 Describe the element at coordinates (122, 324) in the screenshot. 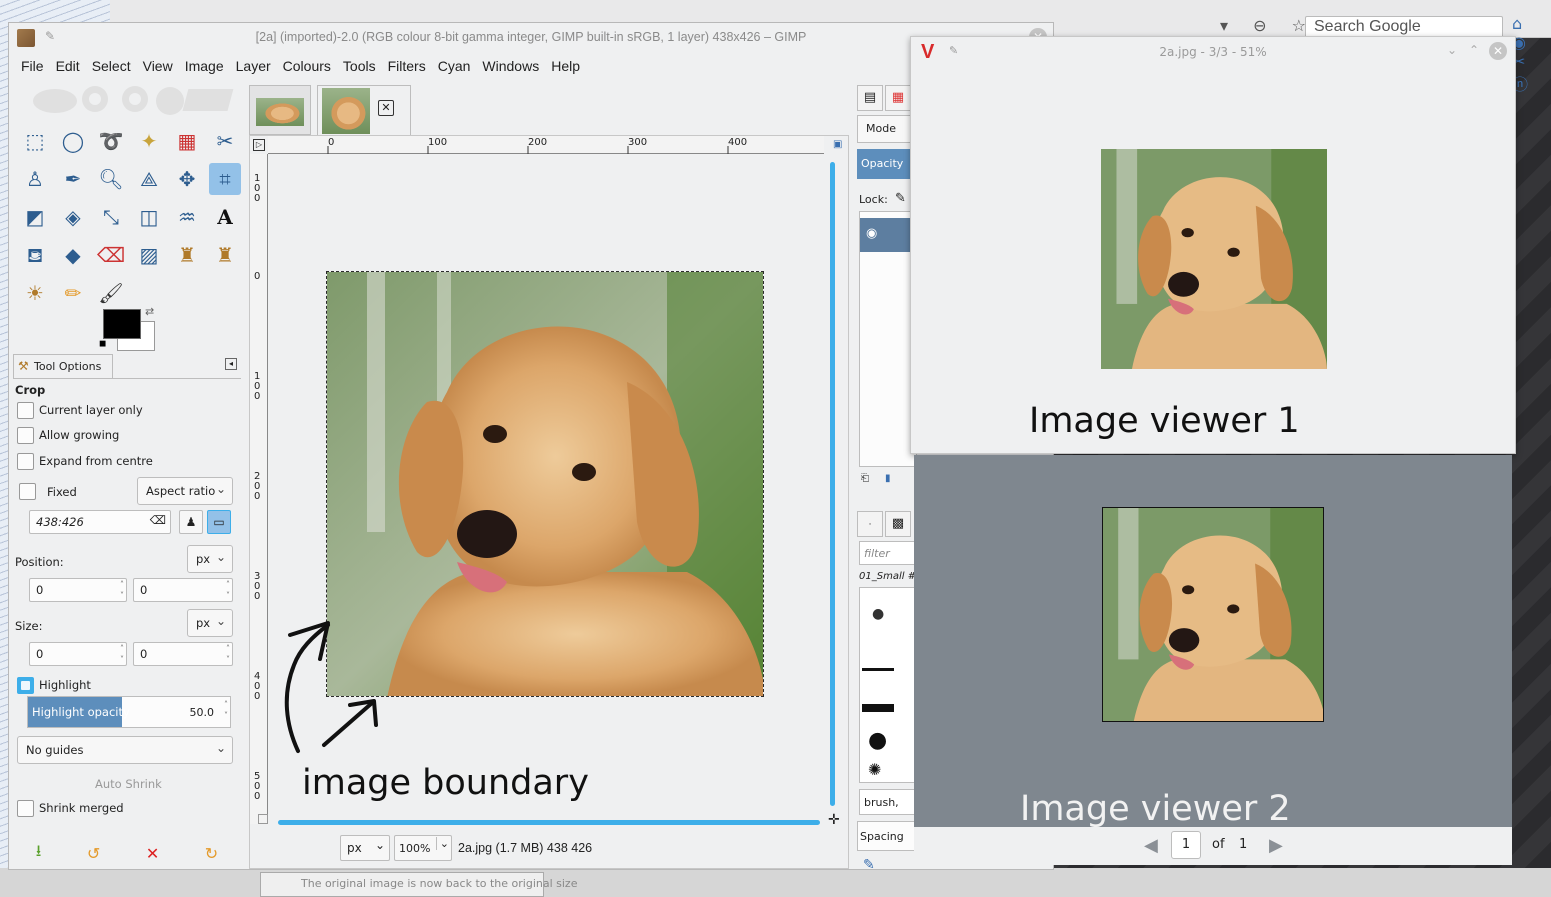

I see `foreground-color-swatch` at that location.